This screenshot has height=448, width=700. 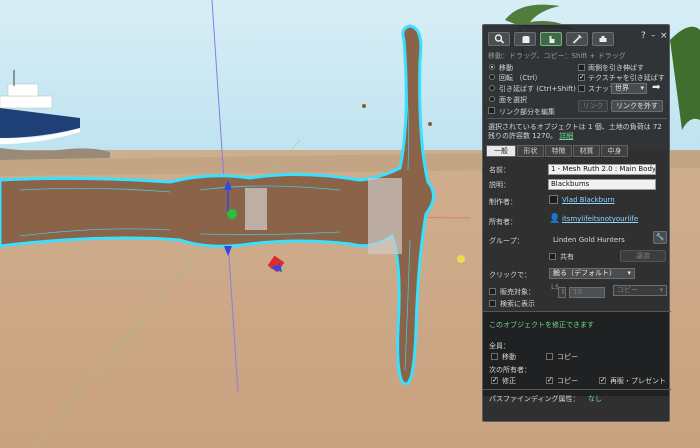 I want to click on tab-features: 特徴, so click(x=558, y=151).